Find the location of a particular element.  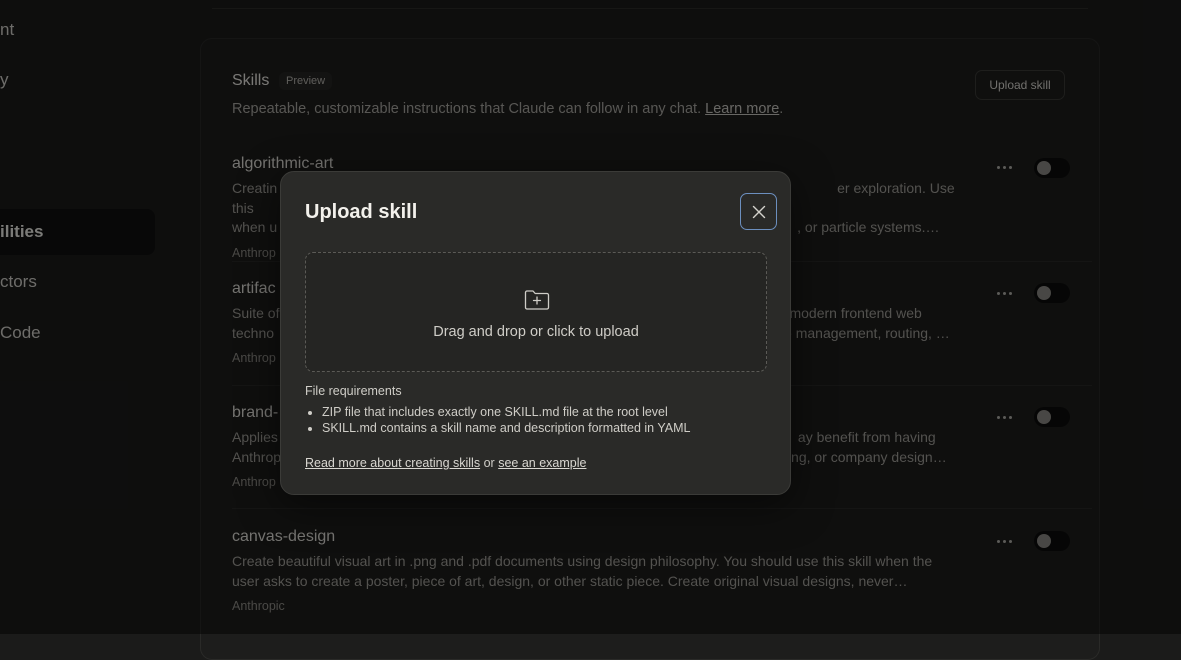

close-button is located at coordinates (758, 211).